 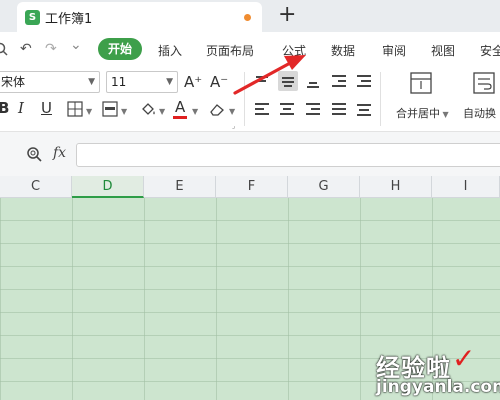 What do you see at coordinates (75, 109) in the screenshot?
I see `borders-icon` at bounding box center [75, 109].